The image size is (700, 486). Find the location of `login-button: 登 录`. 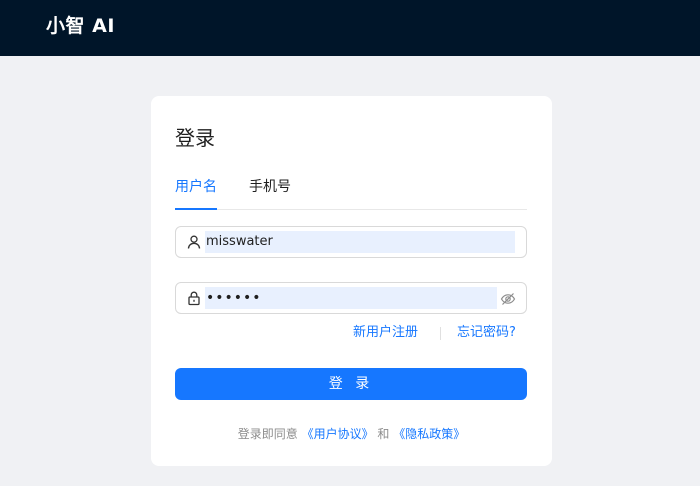

login-button: 登 录 is located at coordinates (351, 384).